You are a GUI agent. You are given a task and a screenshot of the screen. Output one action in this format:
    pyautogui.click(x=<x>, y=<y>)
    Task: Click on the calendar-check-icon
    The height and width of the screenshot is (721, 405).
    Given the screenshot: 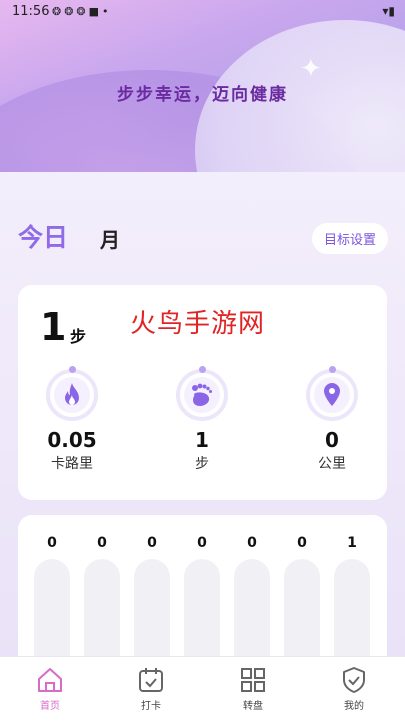 What is the action you would take?
    pyautogui.click(x=151, y=680)
    